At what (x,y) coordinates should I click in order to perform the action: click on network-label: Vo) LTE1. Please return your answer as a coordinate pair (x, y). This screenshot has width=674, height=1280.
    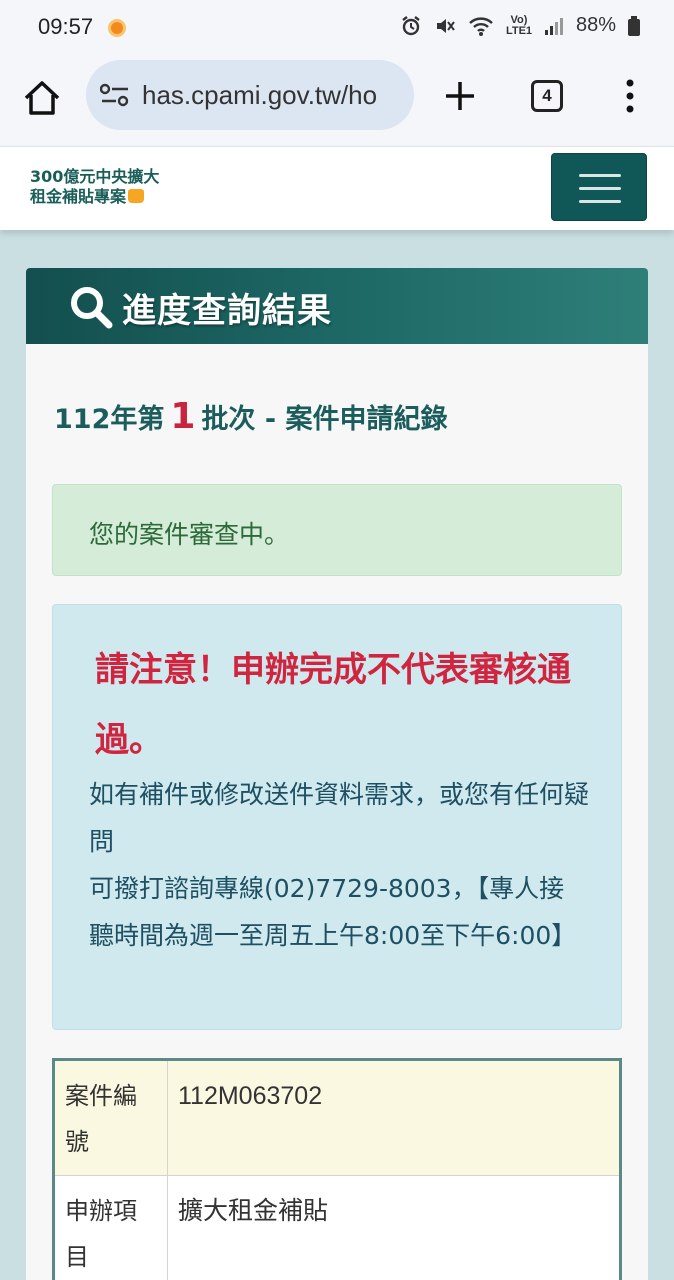
    Looking at the image, I should click on (519, 25).